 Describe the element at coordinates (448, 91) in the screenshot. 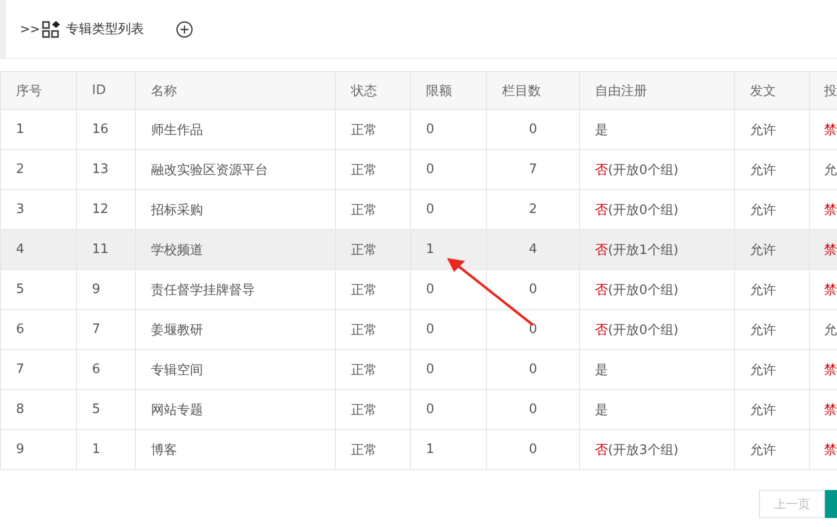

I see `column-header: 限额` at that location.